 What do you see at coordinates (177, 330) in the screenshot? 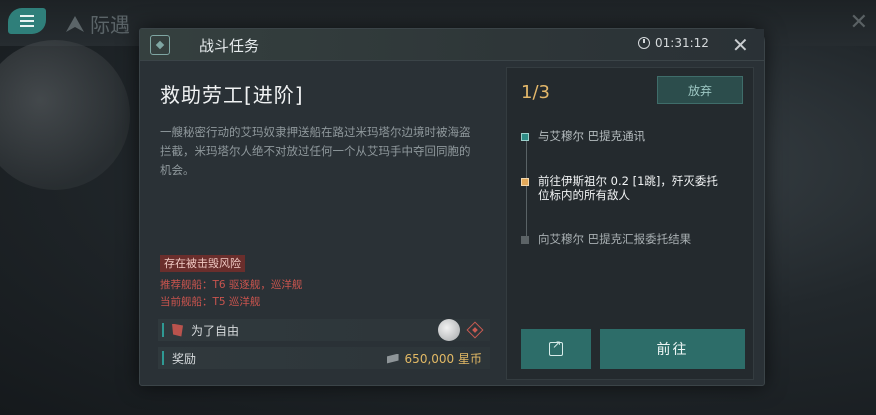
I see `flag-icon` at bounding box center [177, 330].